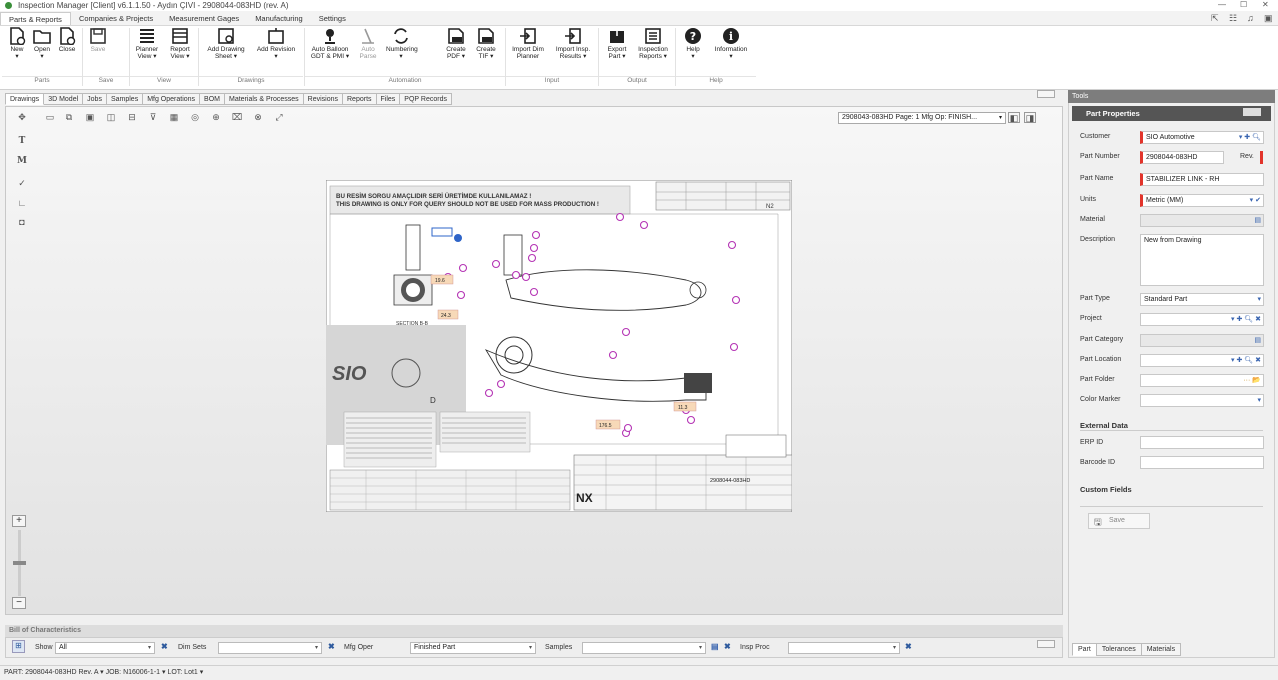 Image resolution: width=1278 pixels, height=680 pixels. Describe the element at coordinates (279, 117) in the screenshot. I see `expand-tool-icon: ⤢` at that location.